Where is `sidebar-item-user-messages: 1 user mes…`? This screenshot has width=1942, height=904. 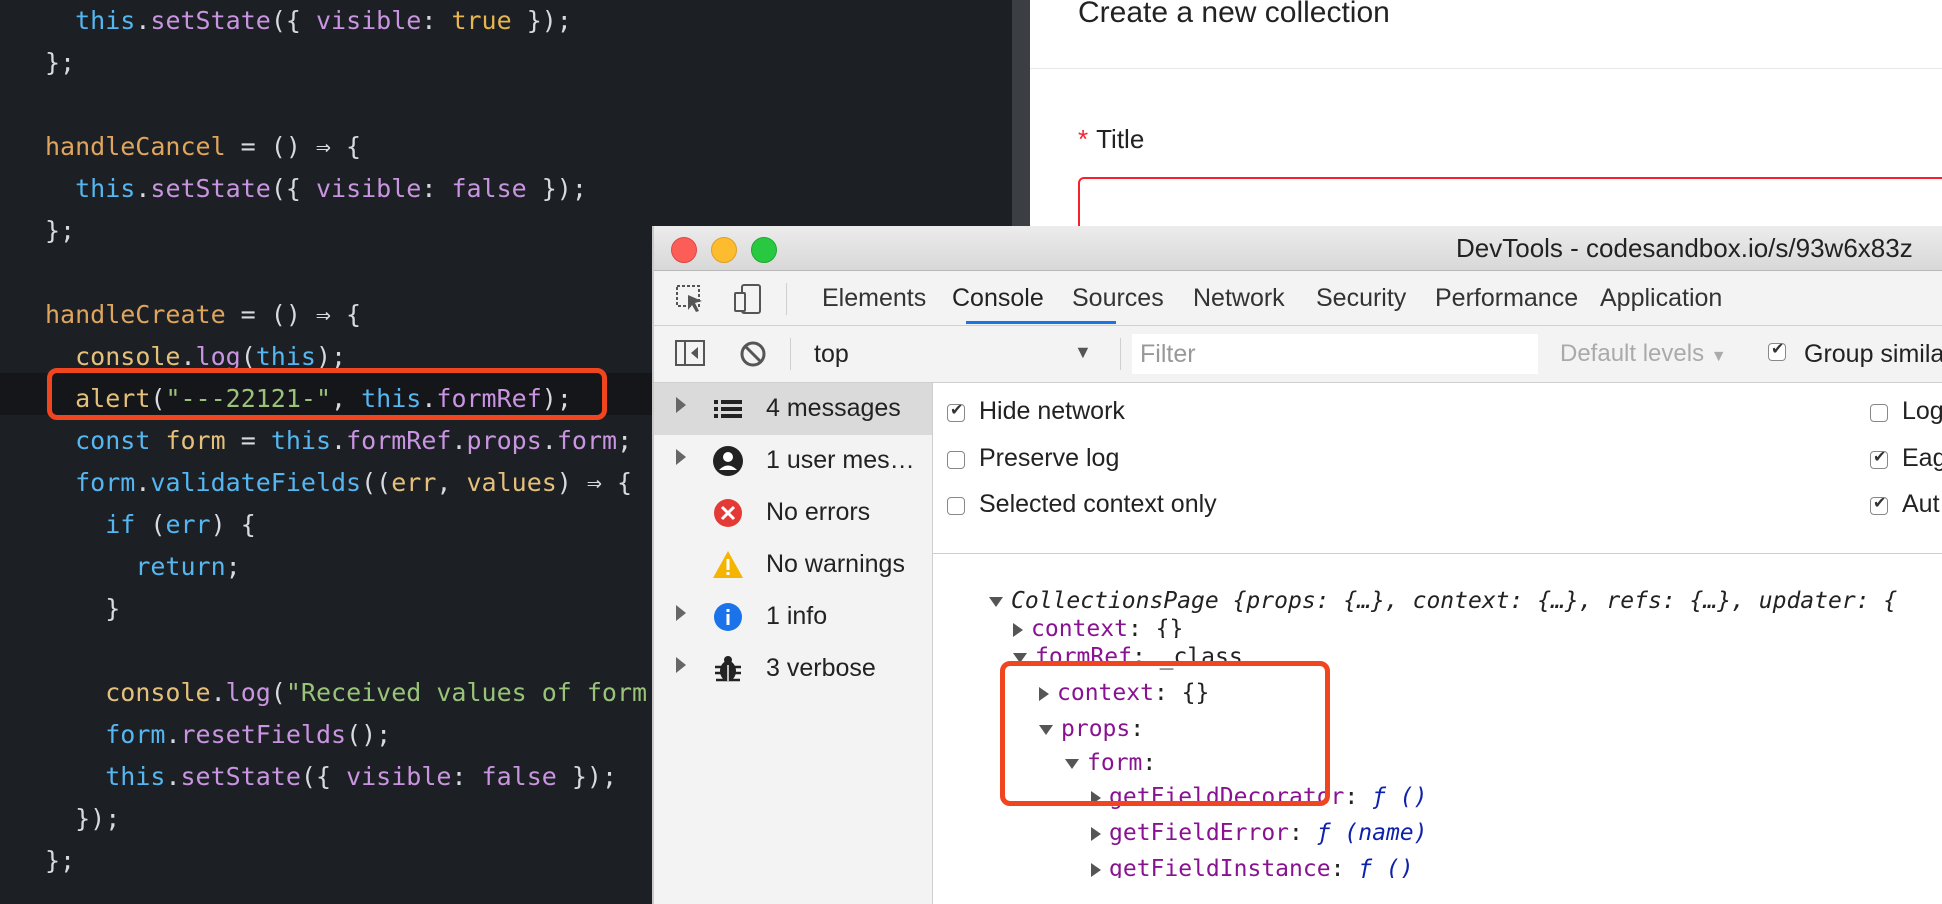
sidebar-item-user-messages: 1 user mes… is located at coordinates (793, 461).